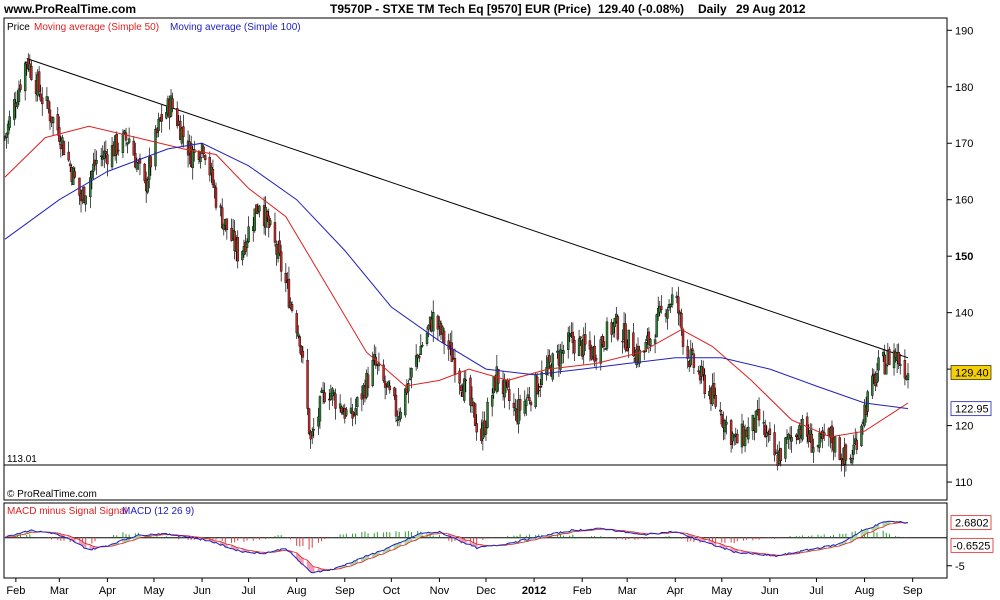 This screenshot has height=600, width=1000. What do you see at coordinates (960, 567) in the screenshot?
I see `macd-y-tick-label: -5` at bounding box center [960, 567].